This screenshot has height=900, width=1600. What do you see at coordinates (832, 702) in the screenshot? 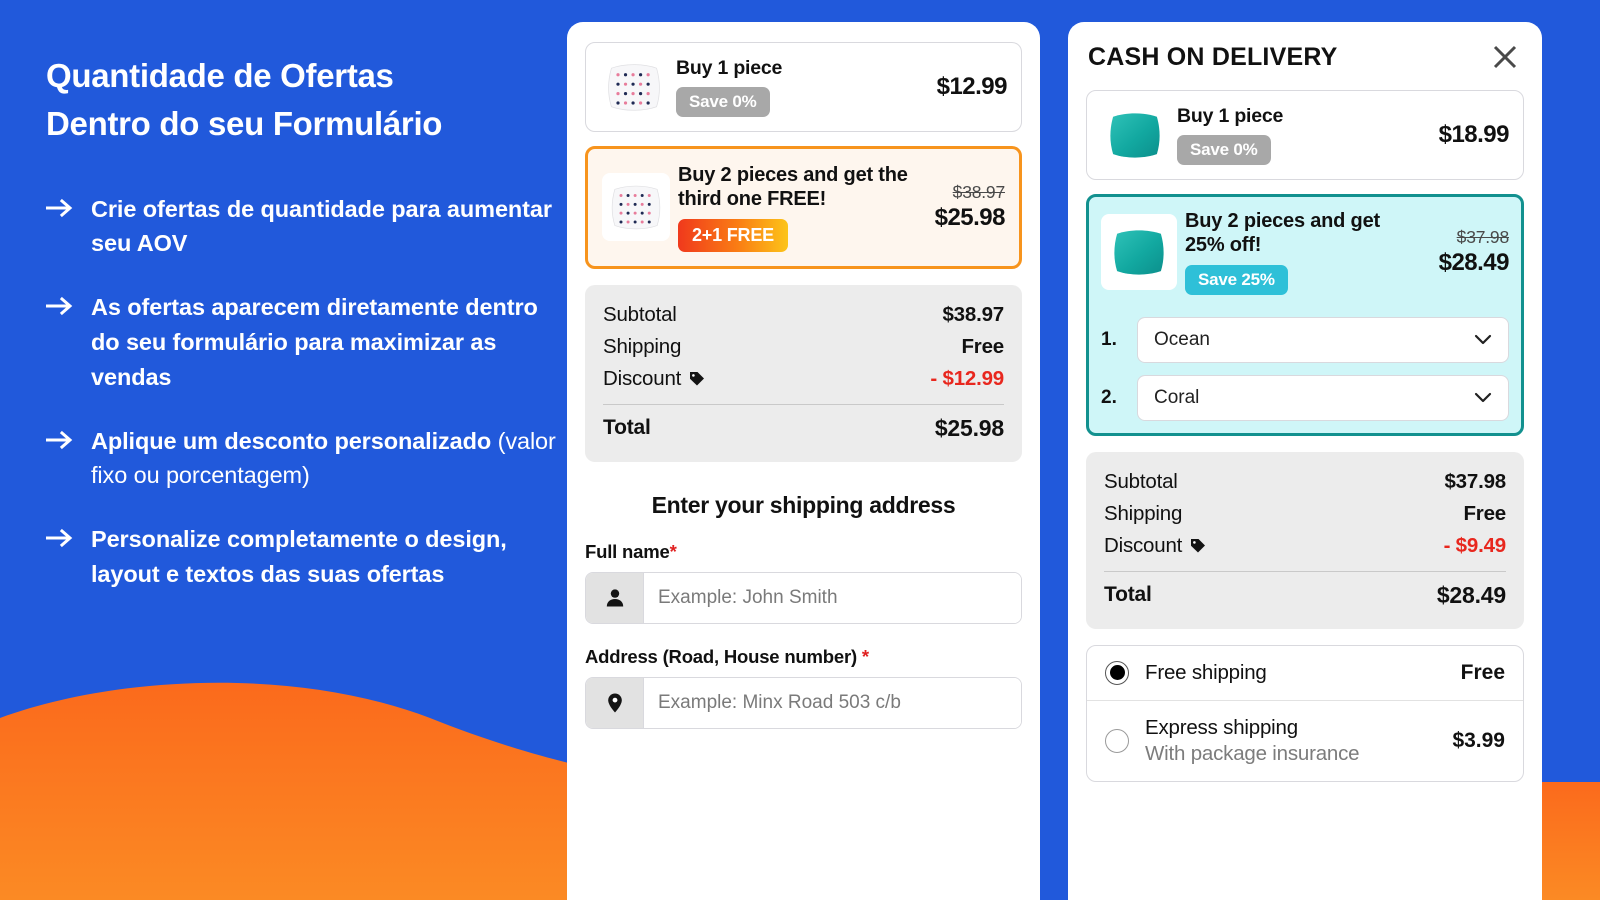
I see `address-input` at bounding box center [832, 702].